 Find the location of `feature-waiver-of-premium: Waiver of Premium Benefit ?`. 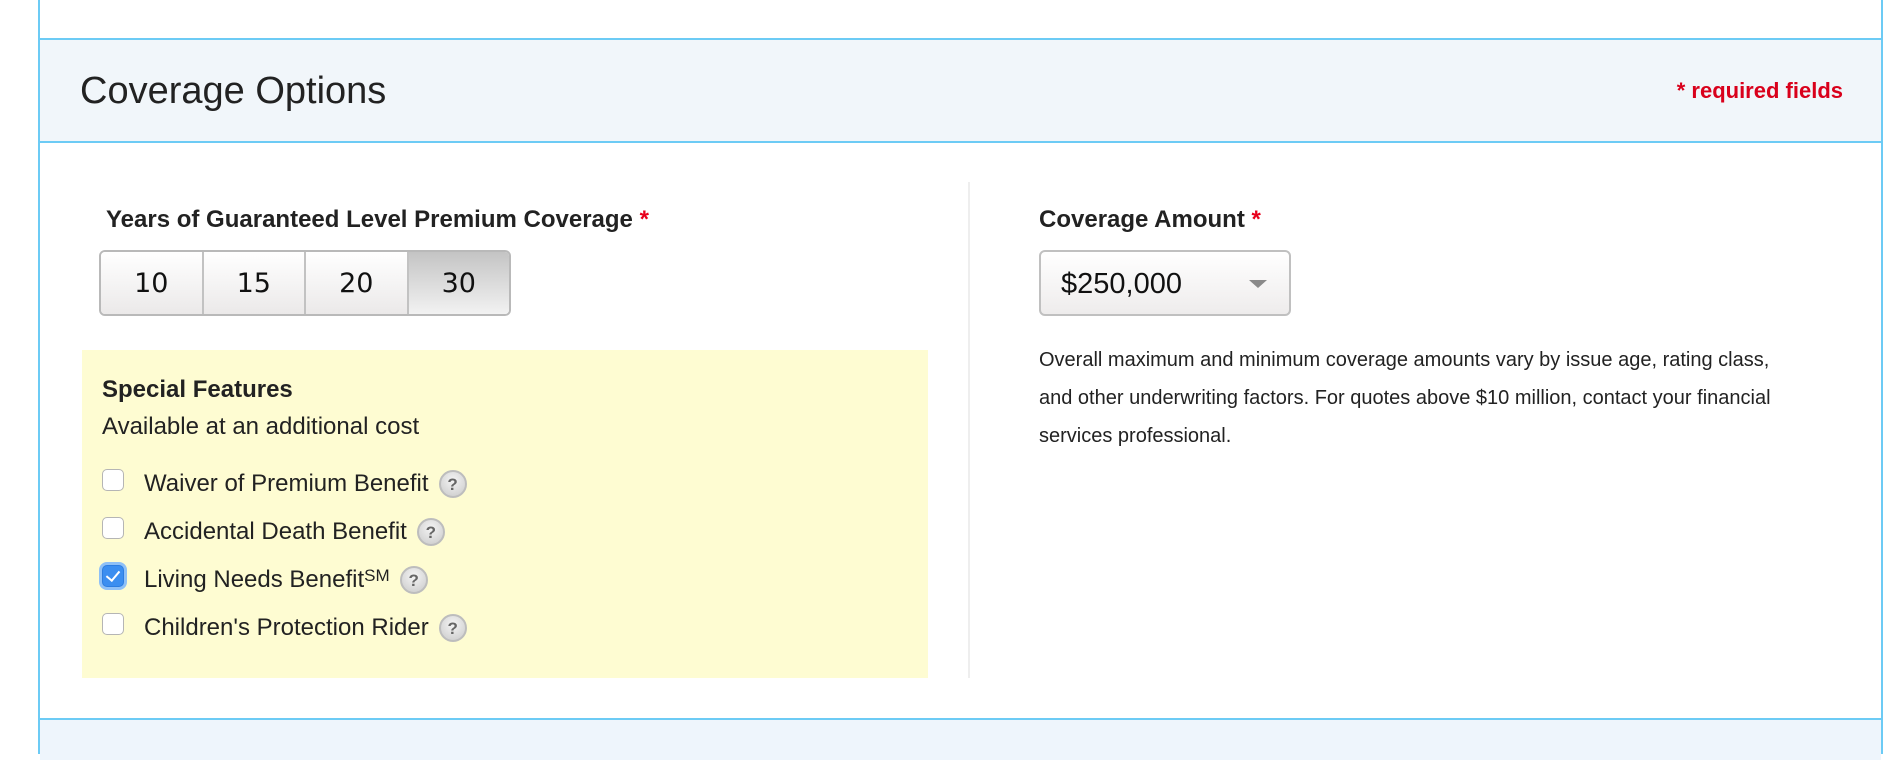

feature-waiver-of-premium: Waiver of Premium Benefit ? is located at coordinates (284, 484).